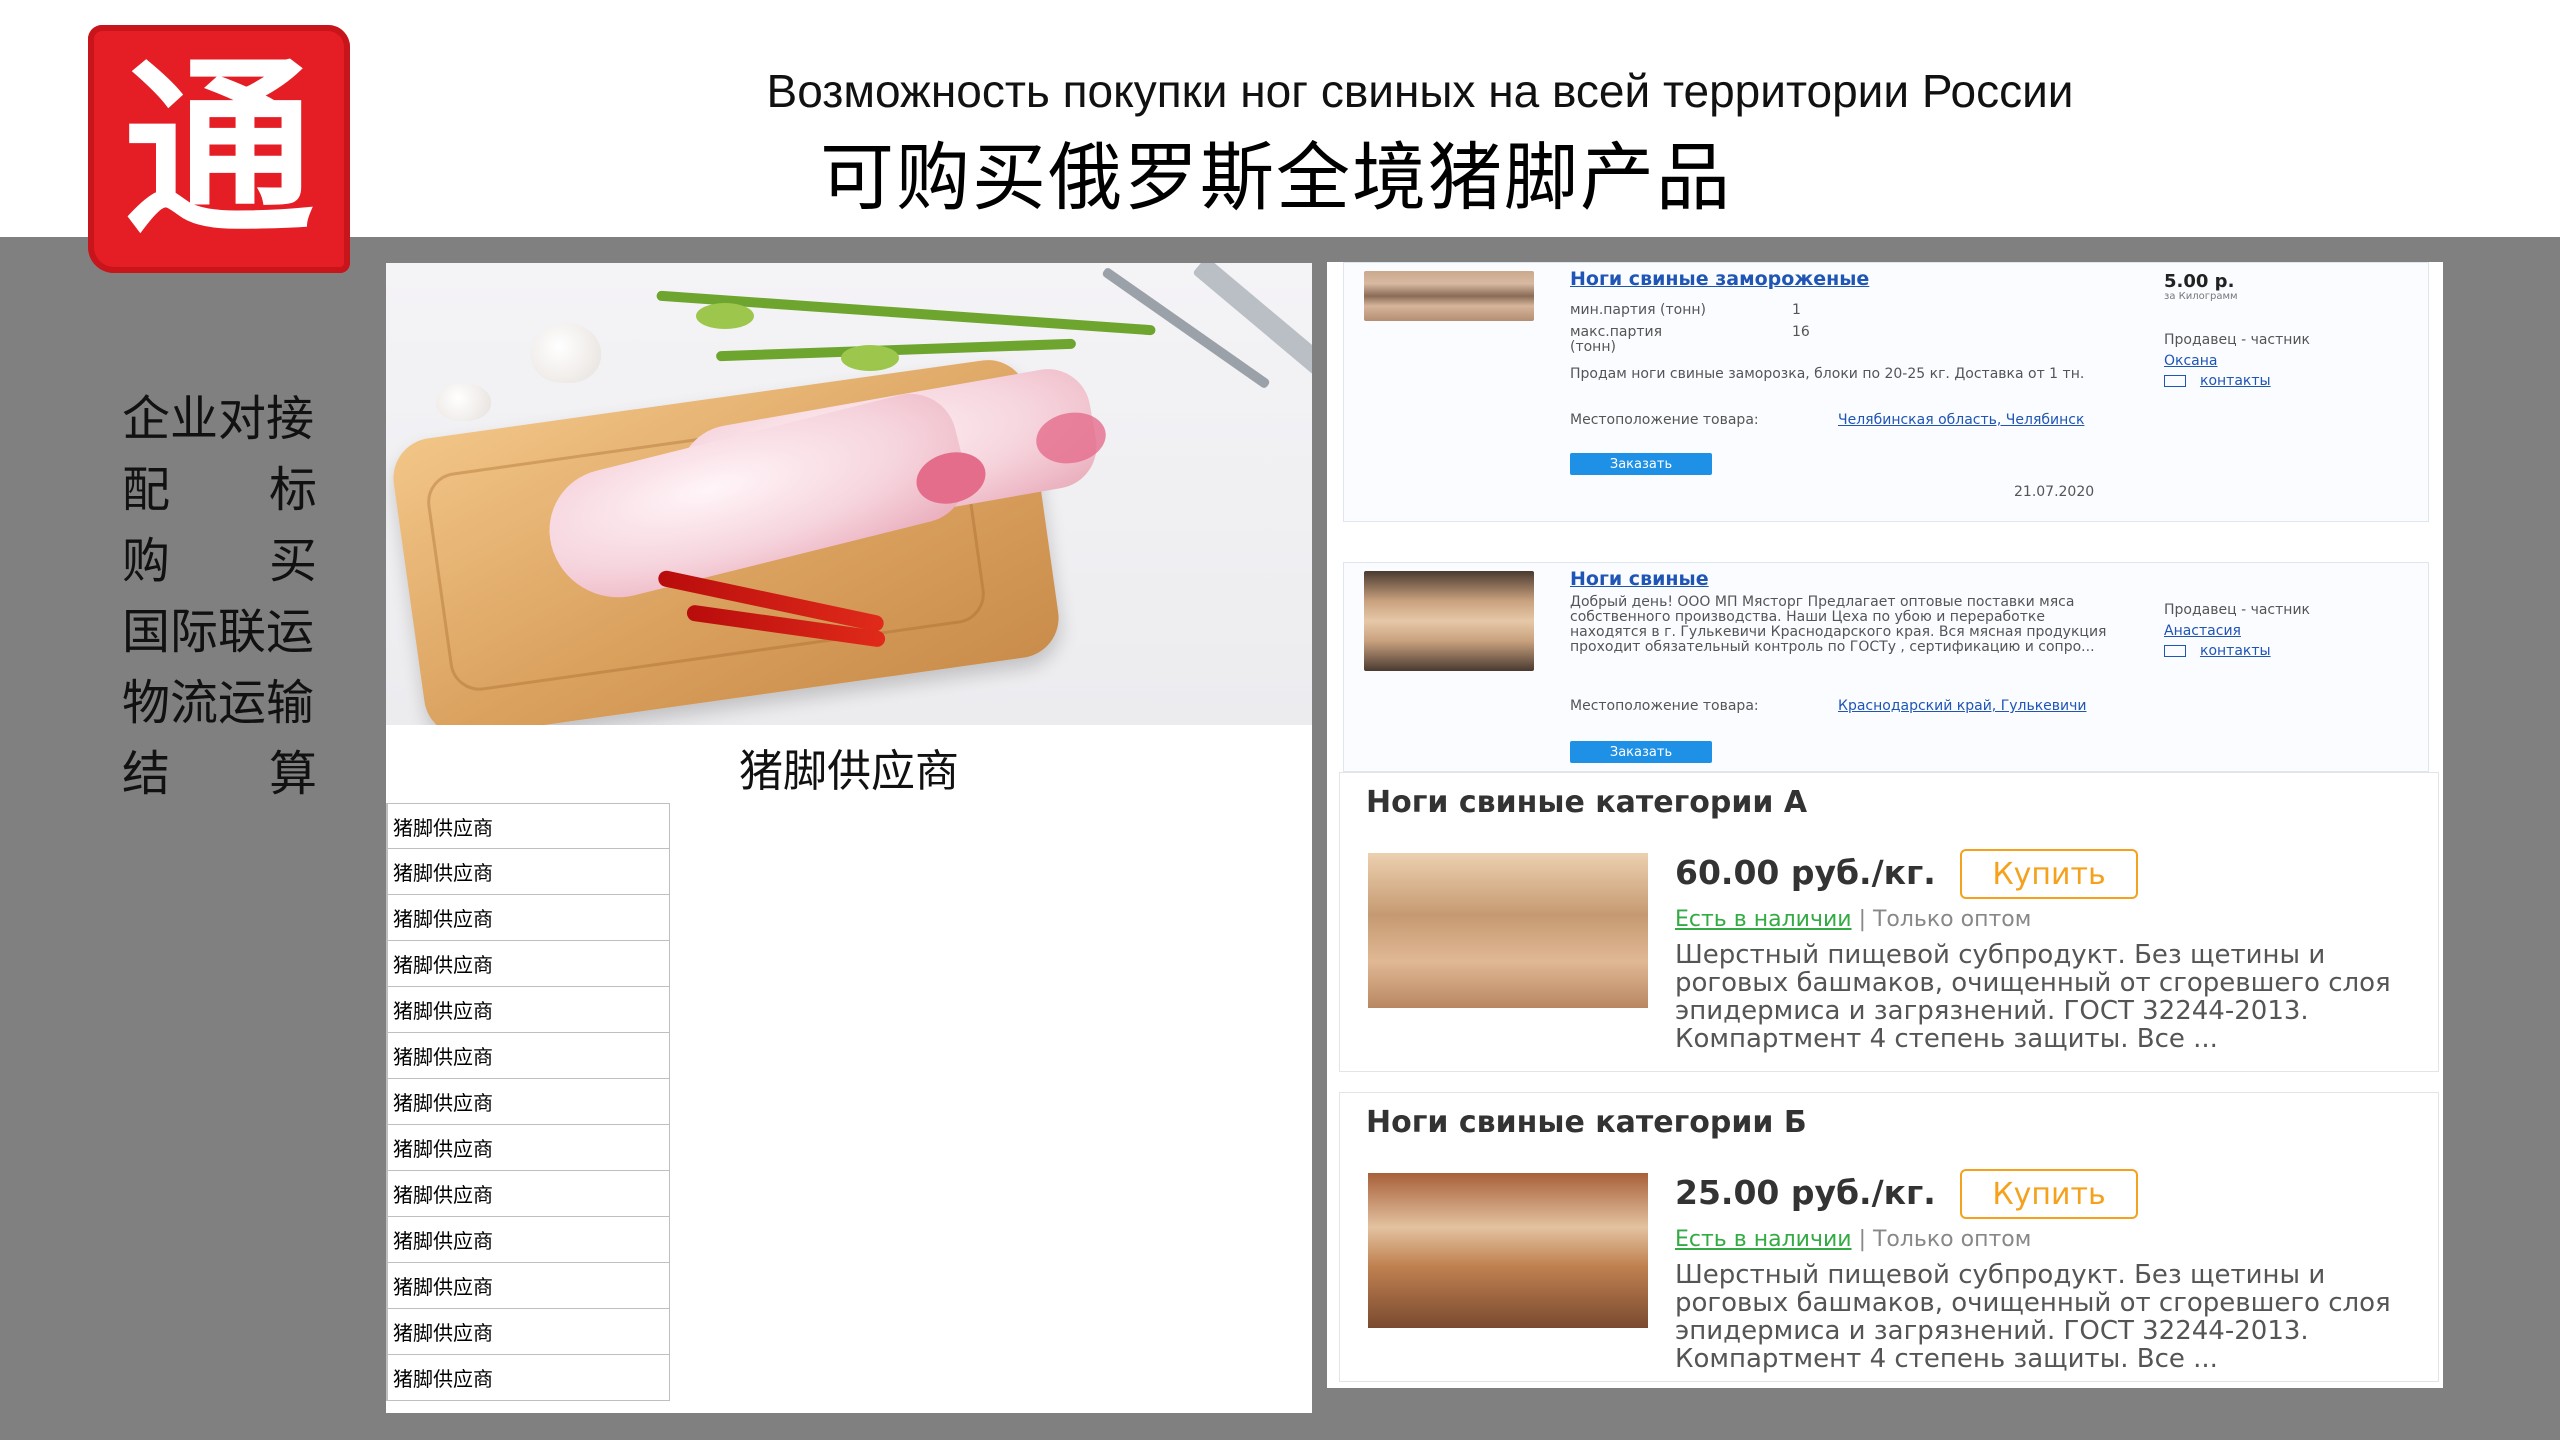  I want to click on listing-price: 5.00 р., so click(2199, 281).